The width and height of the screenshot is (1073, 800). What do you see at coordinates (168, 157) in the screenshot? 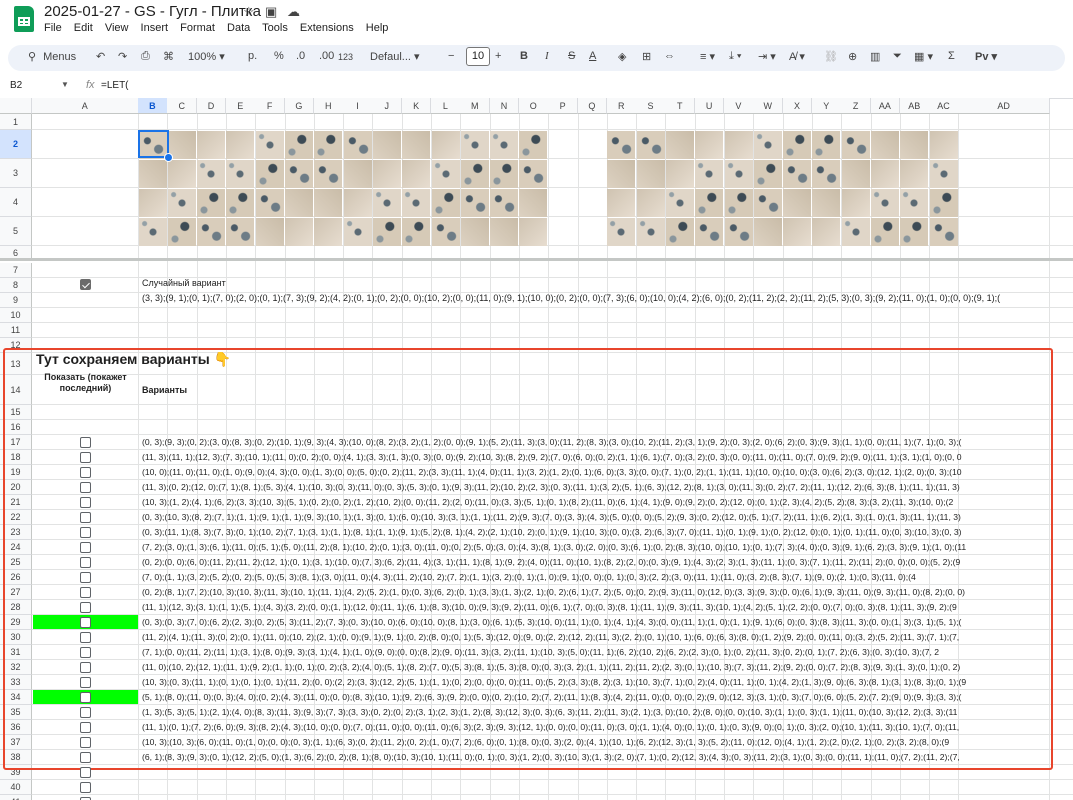
I see `fill-handle` at bounding box center [168, 157].